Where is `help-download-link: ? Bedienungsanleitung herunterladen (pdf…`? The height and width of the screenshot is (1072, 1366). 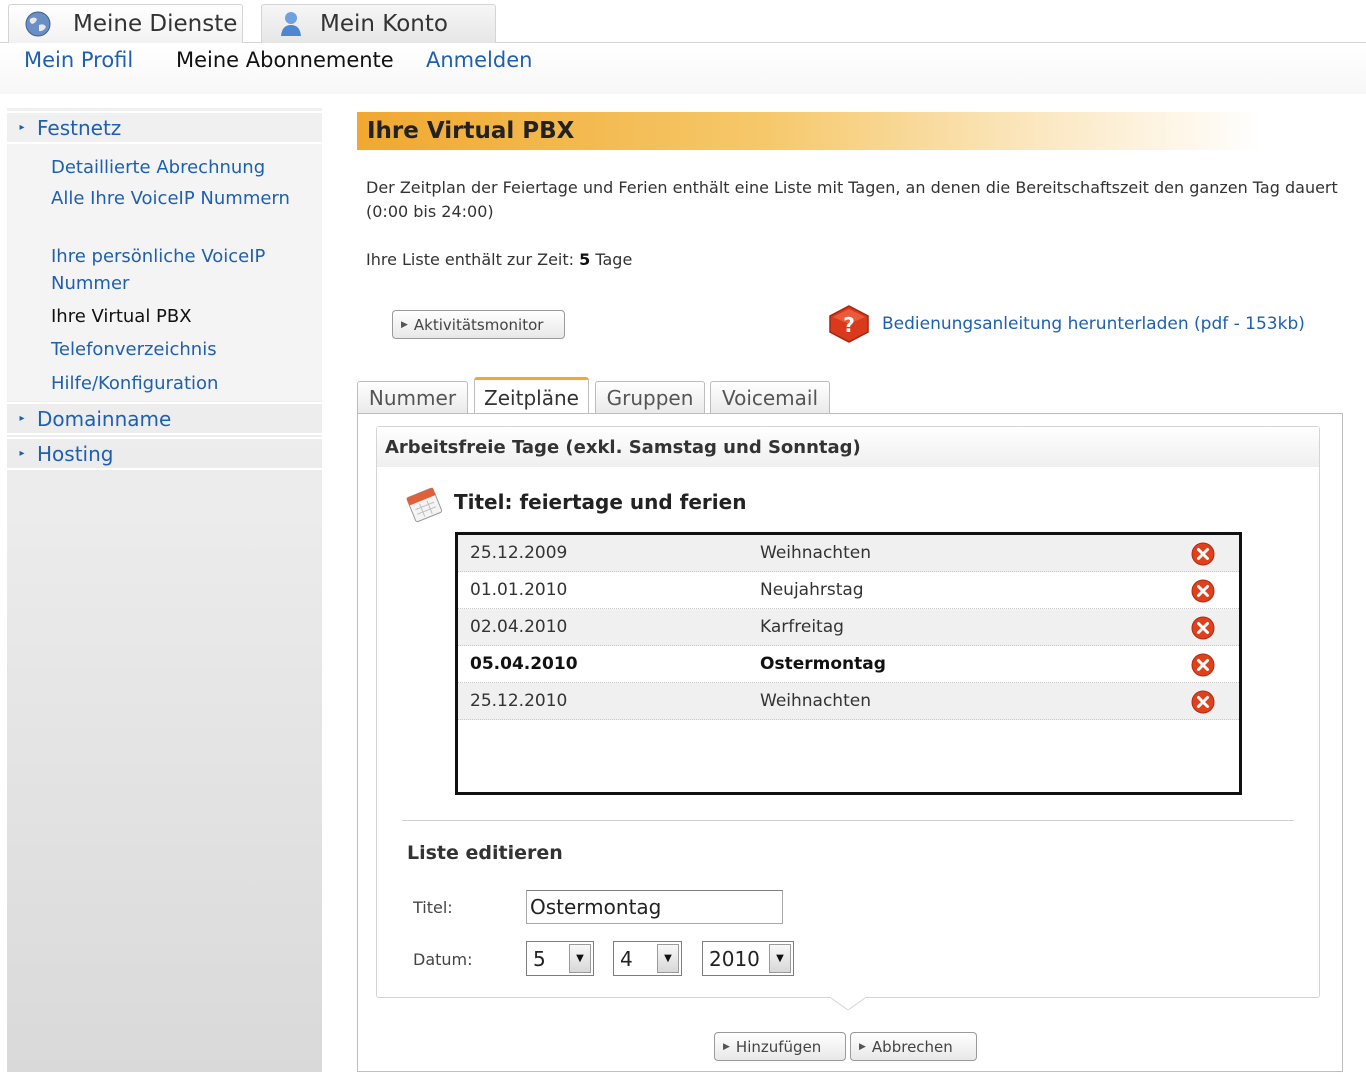 help-download-link: ? Bedienungsanleitung herunterladen (pdf… is located at coordinates (1065, 324).